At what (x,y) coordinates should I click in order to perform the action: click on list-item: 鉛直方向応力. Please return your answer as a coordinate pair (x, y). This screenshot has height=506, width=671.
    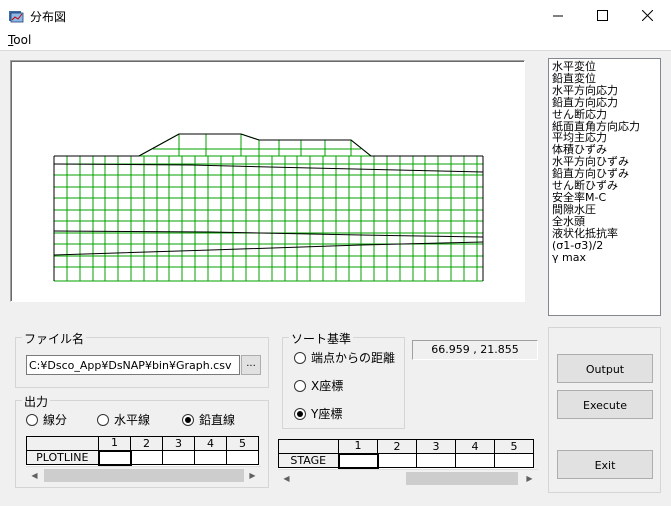
    Looking at the image, I should click on (606, 102).